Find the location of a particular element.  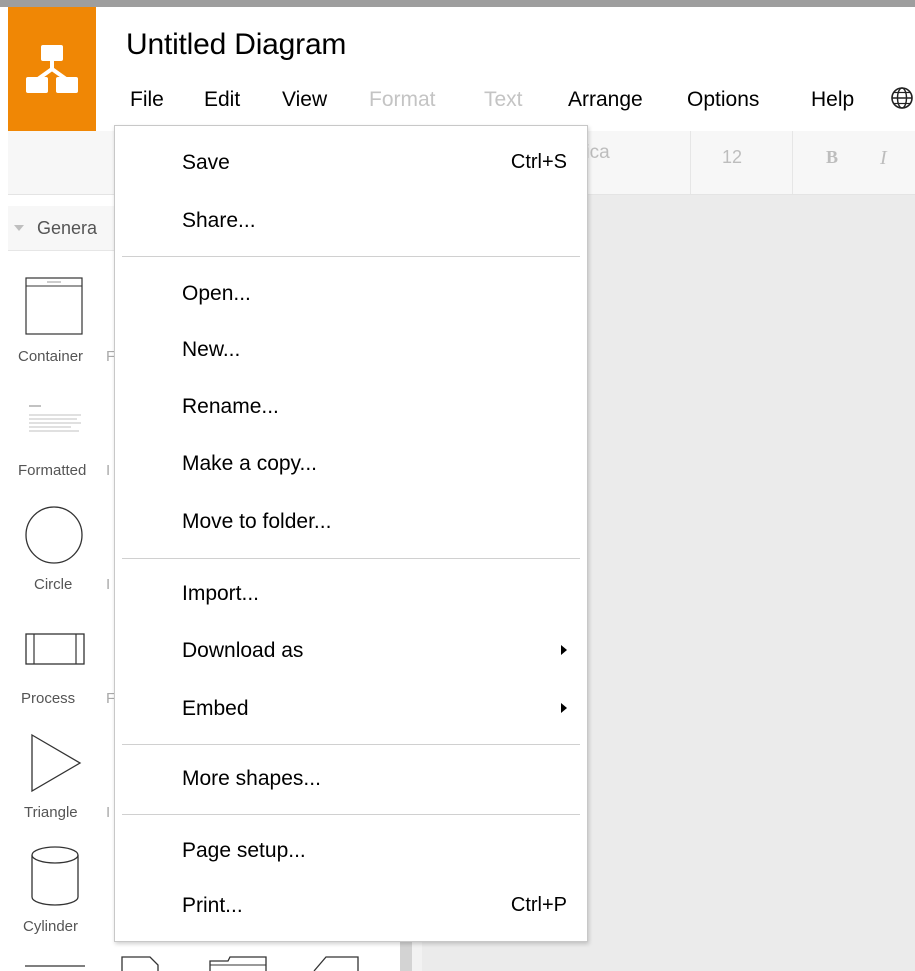

menu-help: Help is located at coordinates (832, 100).